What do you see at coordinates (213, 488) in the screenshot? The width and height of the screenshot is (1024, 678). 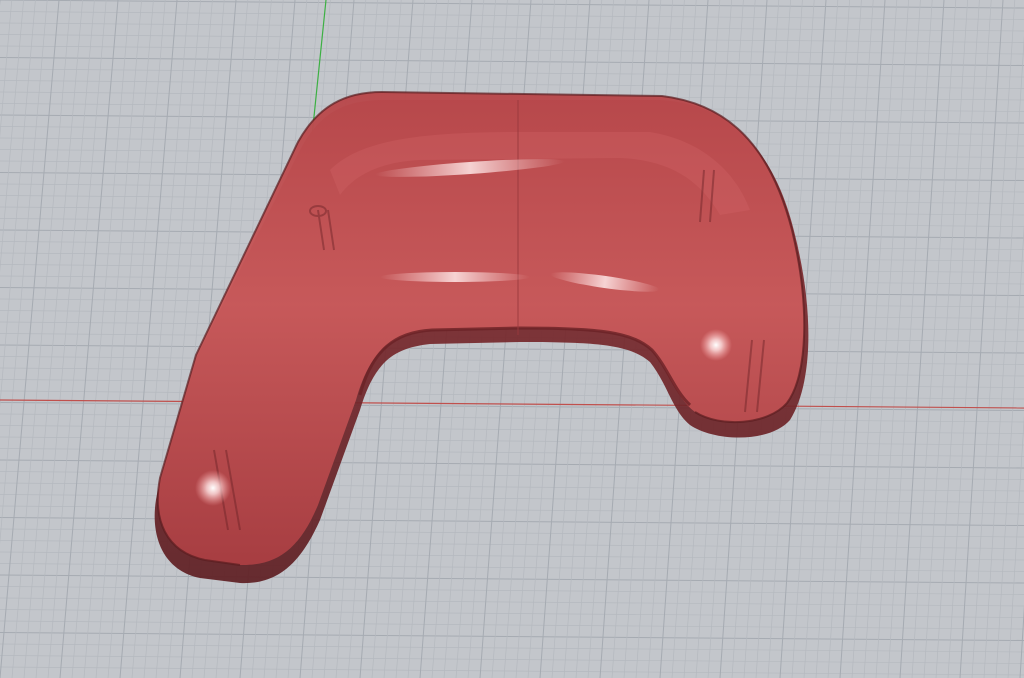 I see `specular-highlight-left` at bounding box center [213, 488].